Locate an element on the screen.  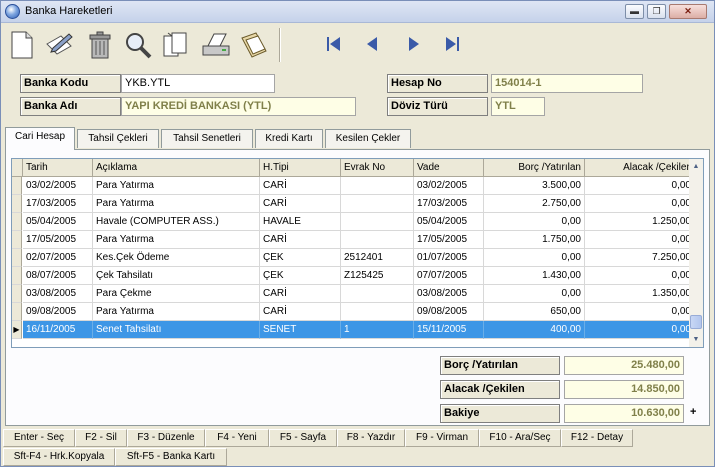
folder-icon is located at coordinates (254, 45).